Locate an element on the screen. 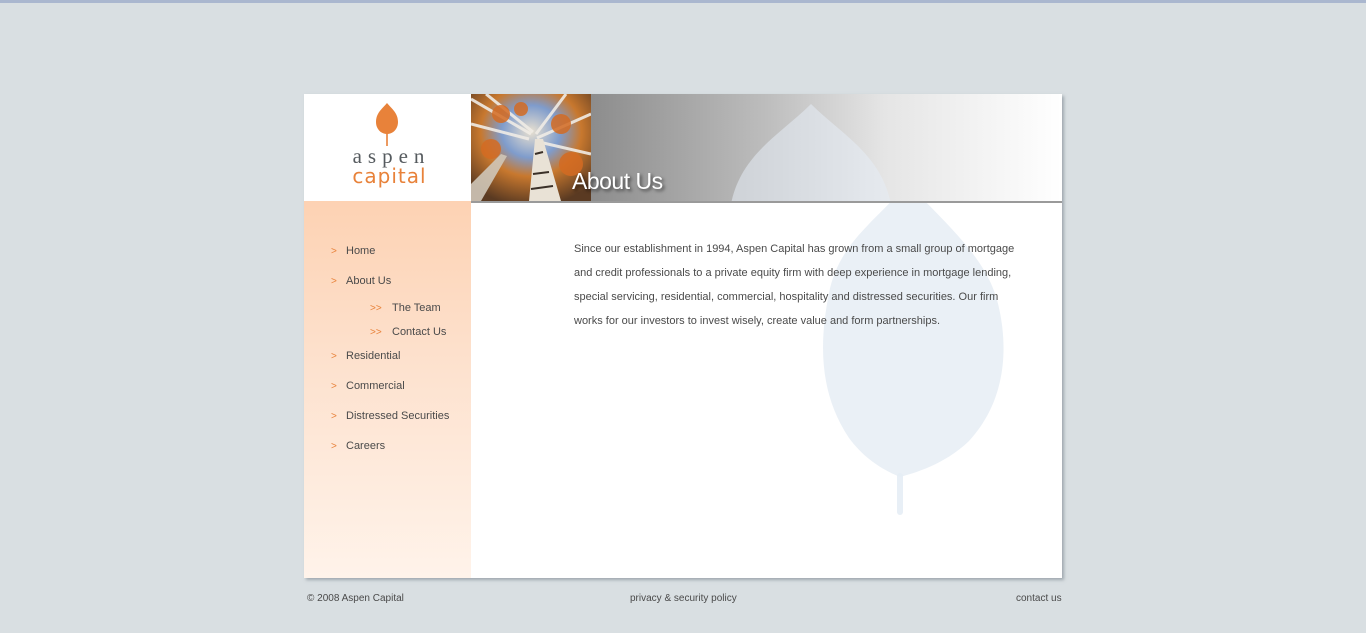 This screenshot has height=633, width=1366. window-top-border is located at coordinates (683, 1).